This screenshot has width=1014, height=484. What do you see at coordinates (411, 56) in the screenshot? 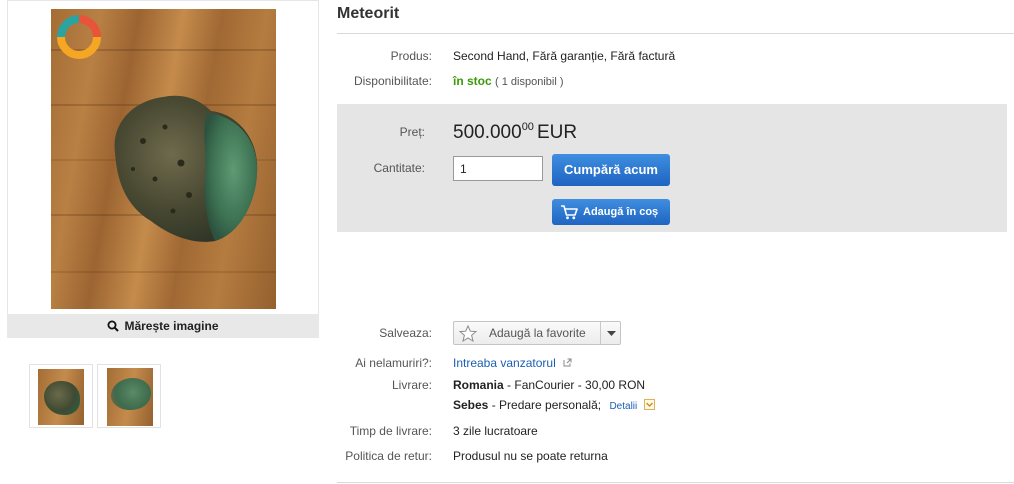
I see `condition-label: Produs:` at bounding box center [411, 56].